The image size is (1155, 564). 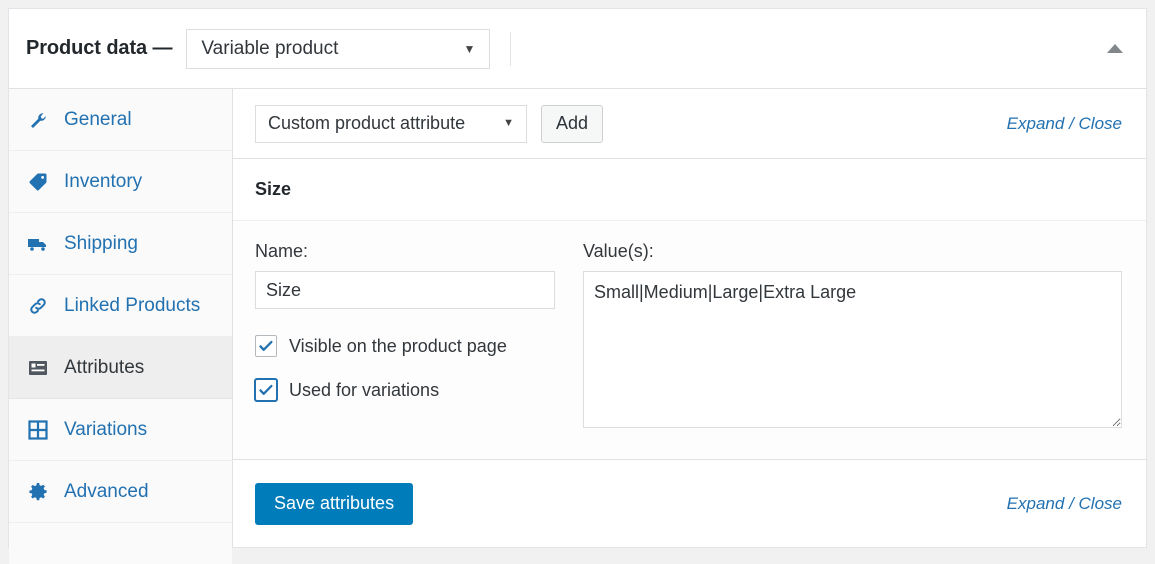 I want to click on header-divider, so click(x=511, y=48).